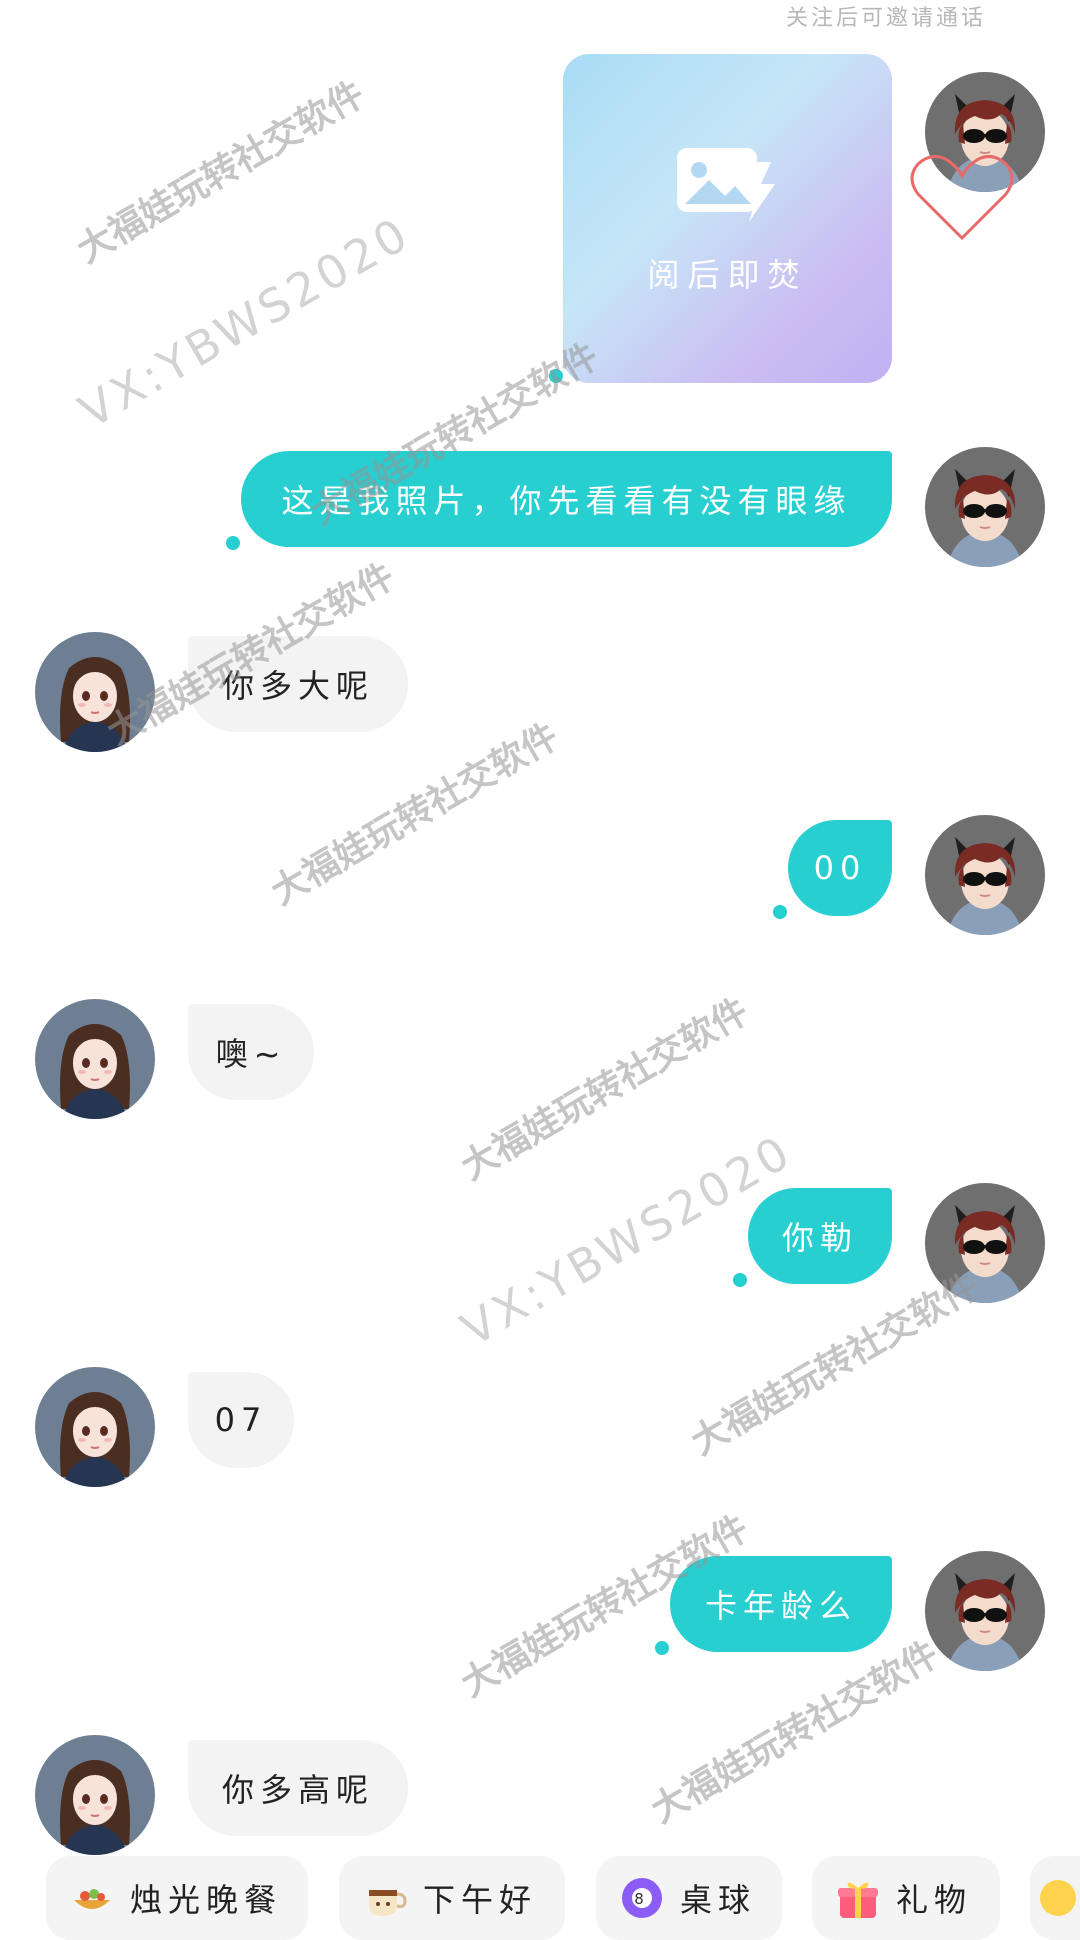  Describe the element at coordinates (934, 1900) in the screenshot. I see `quick-action-label: 礼物` at that location.